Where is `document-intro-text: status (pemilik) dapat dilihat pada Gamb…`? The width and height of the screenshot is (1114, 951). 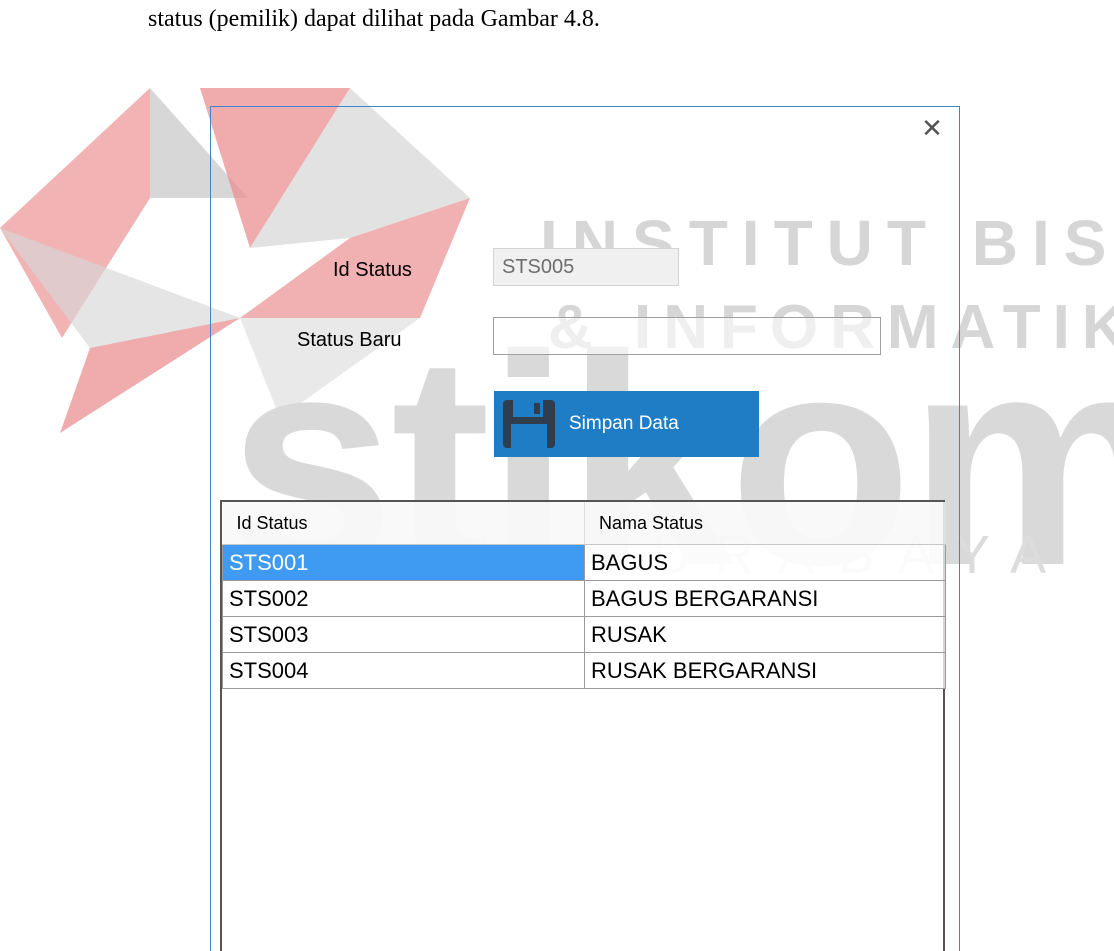
document-intro-text: status (pemilik) dapat dilihat pada Gamb… is located at coordinates (374, 19).